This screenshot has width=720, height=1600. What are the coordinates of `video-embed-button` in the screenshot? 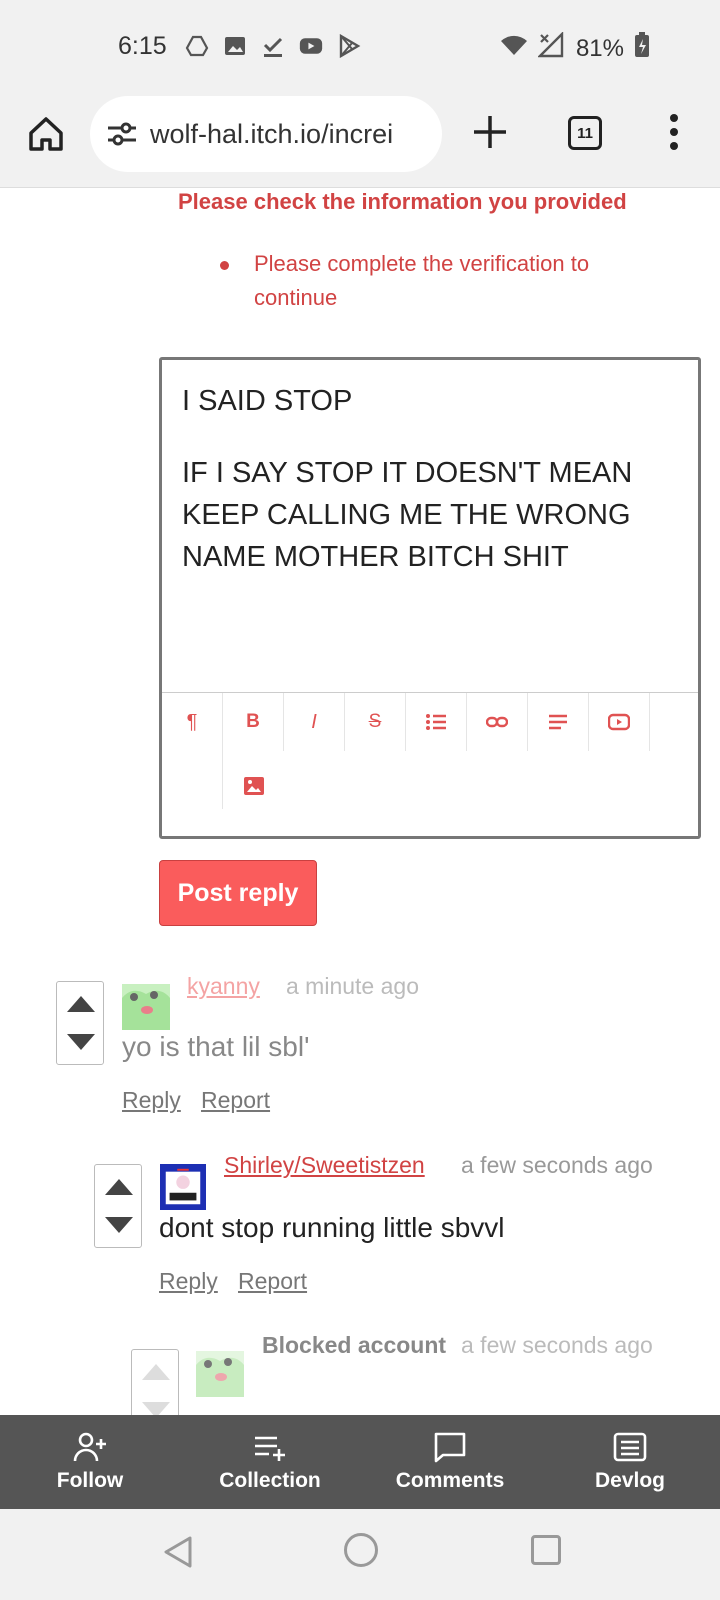 It's located at (619, 722).